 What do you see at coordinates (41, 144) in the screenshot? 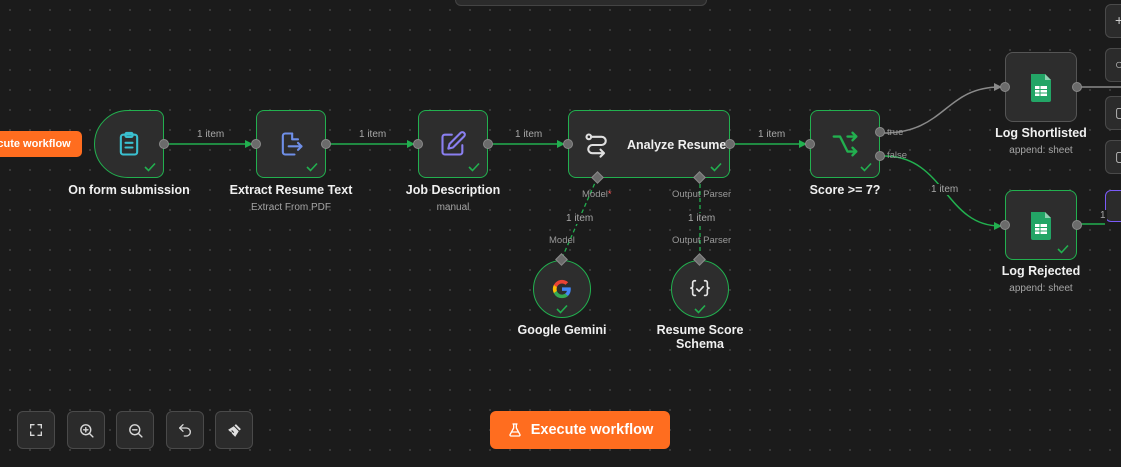
I see `execute-workflow-side-button: ecute workflow` at bounding box center [41, 144].